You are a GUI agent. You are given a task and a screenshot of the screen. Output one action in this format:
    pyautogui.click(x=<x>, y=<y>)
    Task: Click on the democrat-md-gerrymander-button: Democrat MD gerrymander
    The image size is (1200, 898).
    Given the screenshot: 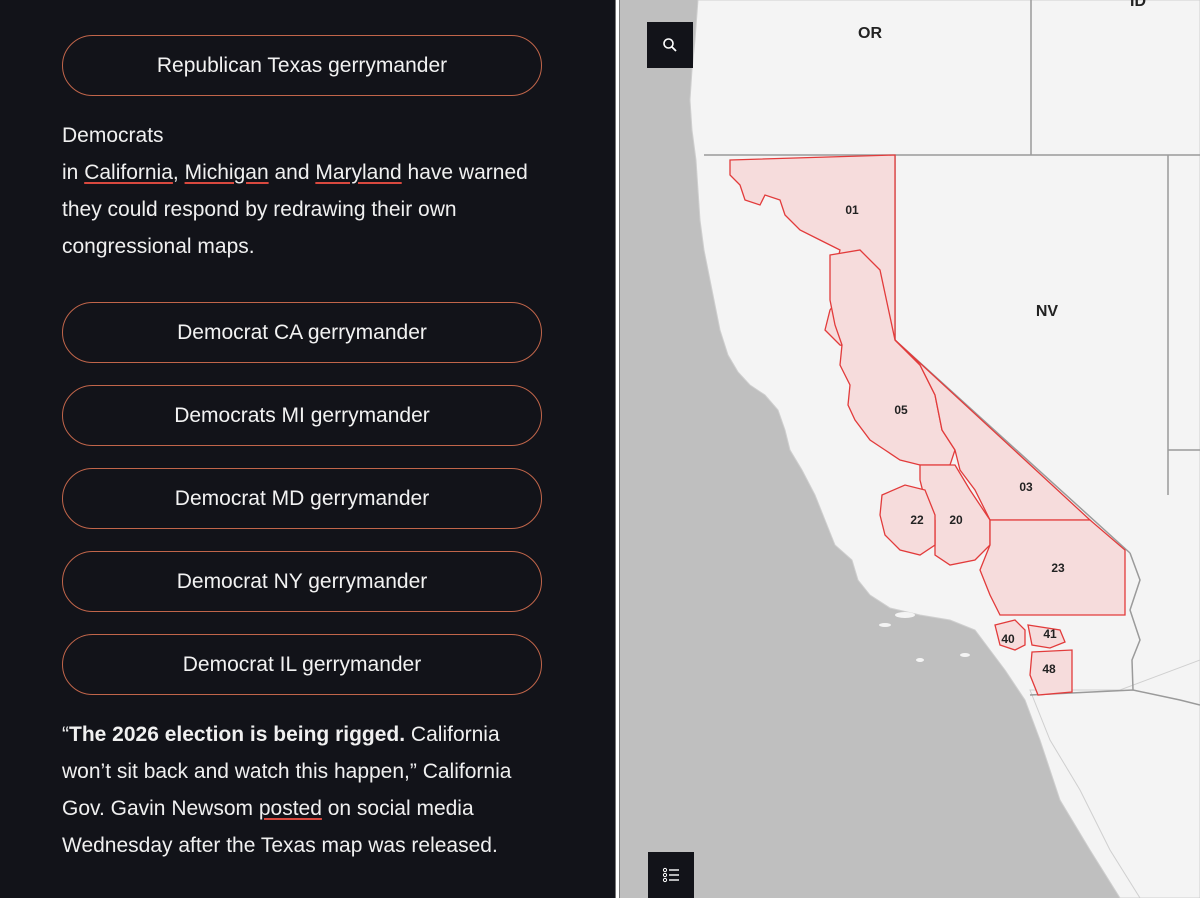 What is the action you would take?
    pyautogui.click(x=302, y=498)
    